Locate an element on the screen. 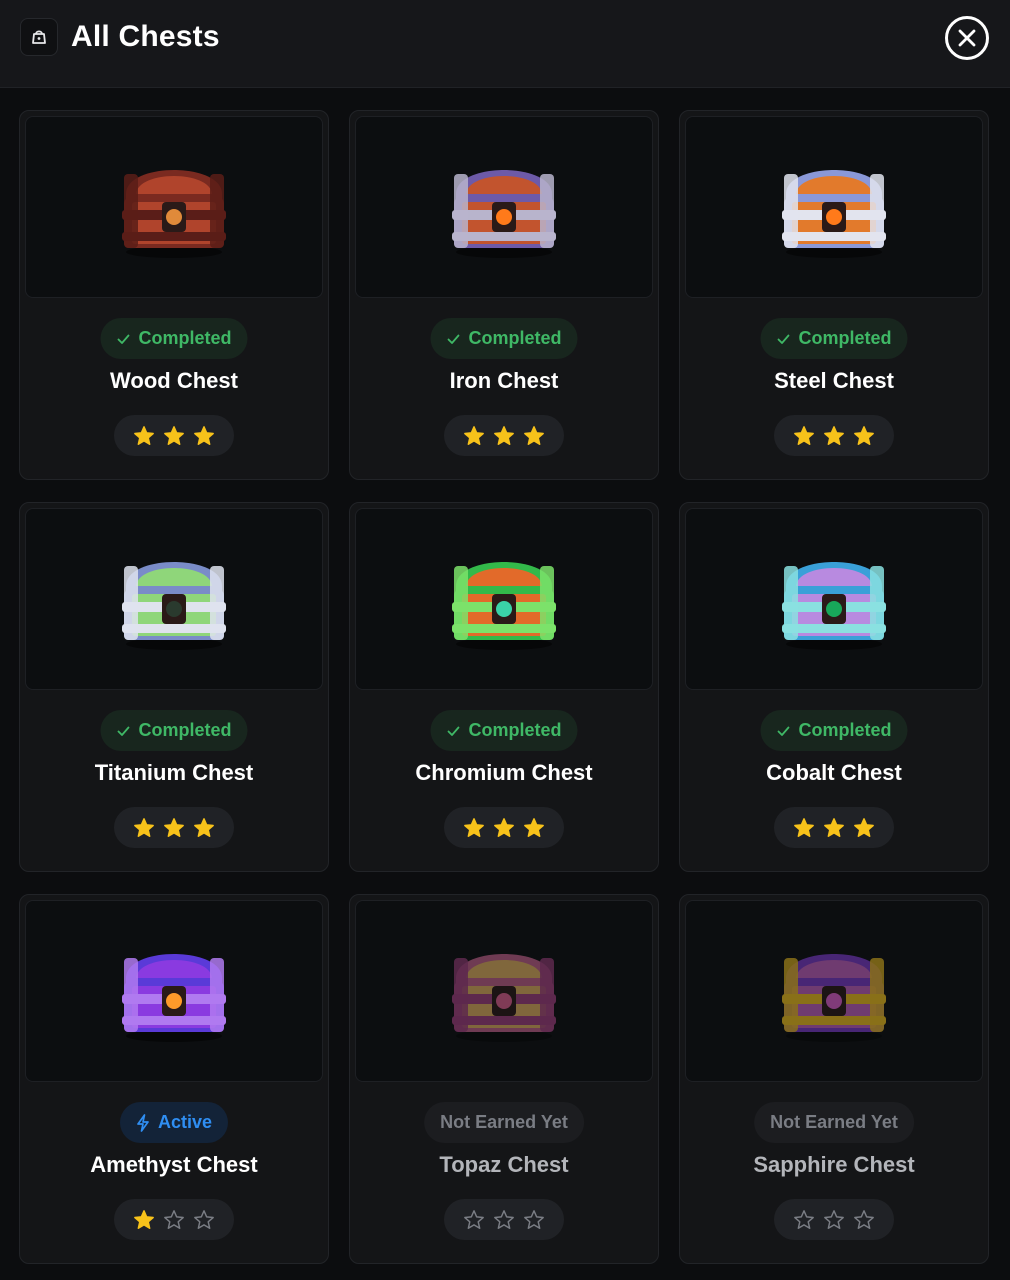 Image resolution: width=1010 pixels, height=1280 pixels. chest-card: Not Earned Yet Sapphire Chest is located at coordinates (834, 1079).